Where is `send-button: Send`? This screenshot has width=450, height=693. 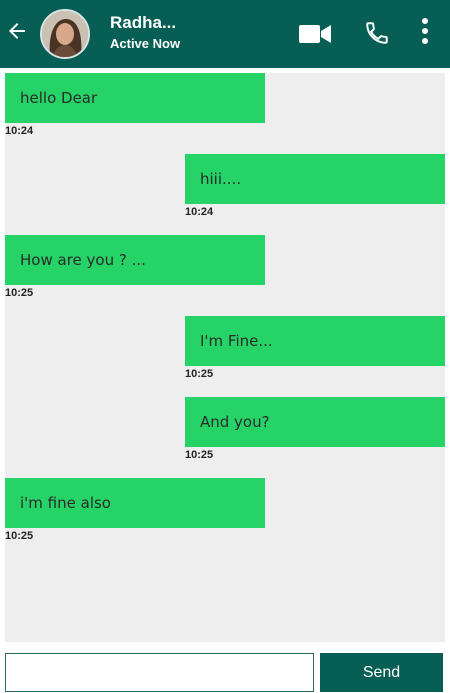
send-button: Send is located at coordinates (381, 672).